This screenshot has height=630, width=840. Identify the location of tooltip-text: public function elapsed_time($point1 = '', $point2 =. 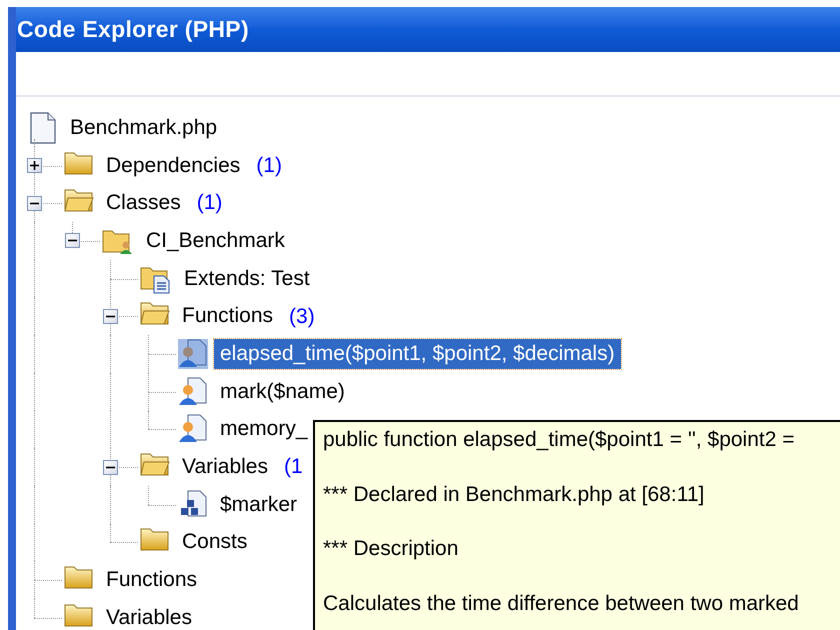
(559, 440).